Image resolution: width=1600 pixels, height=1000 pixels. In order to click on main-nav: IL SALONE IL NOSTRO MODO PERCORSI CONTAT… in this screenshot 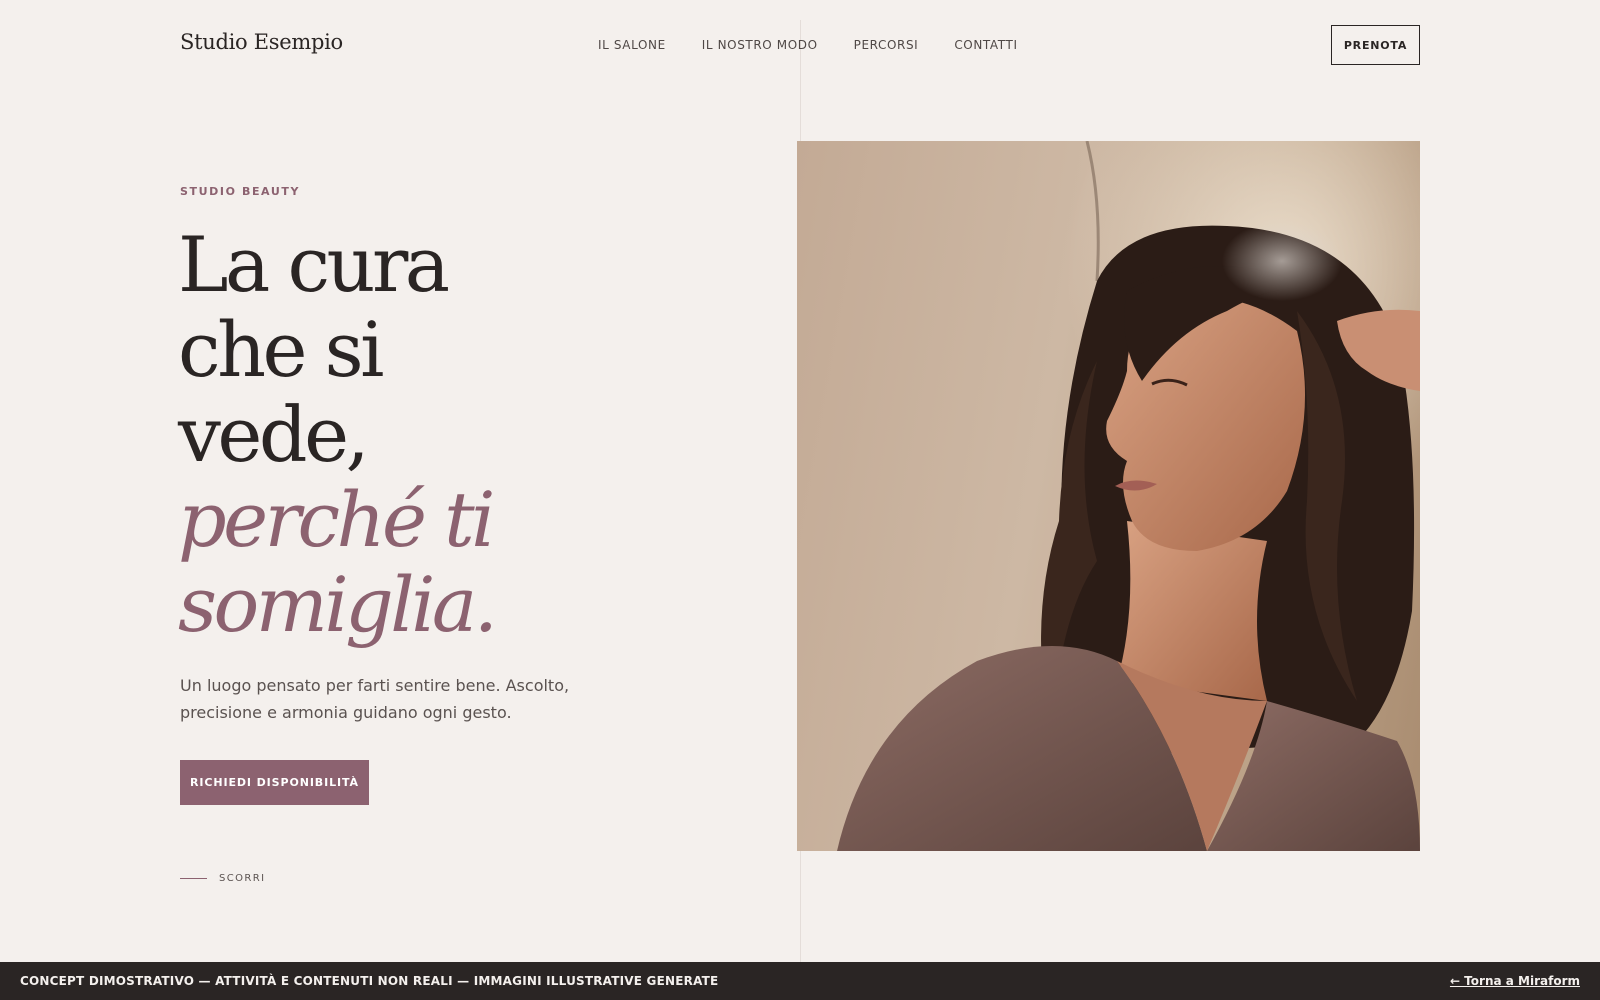, I will do `click(826, 45)`.